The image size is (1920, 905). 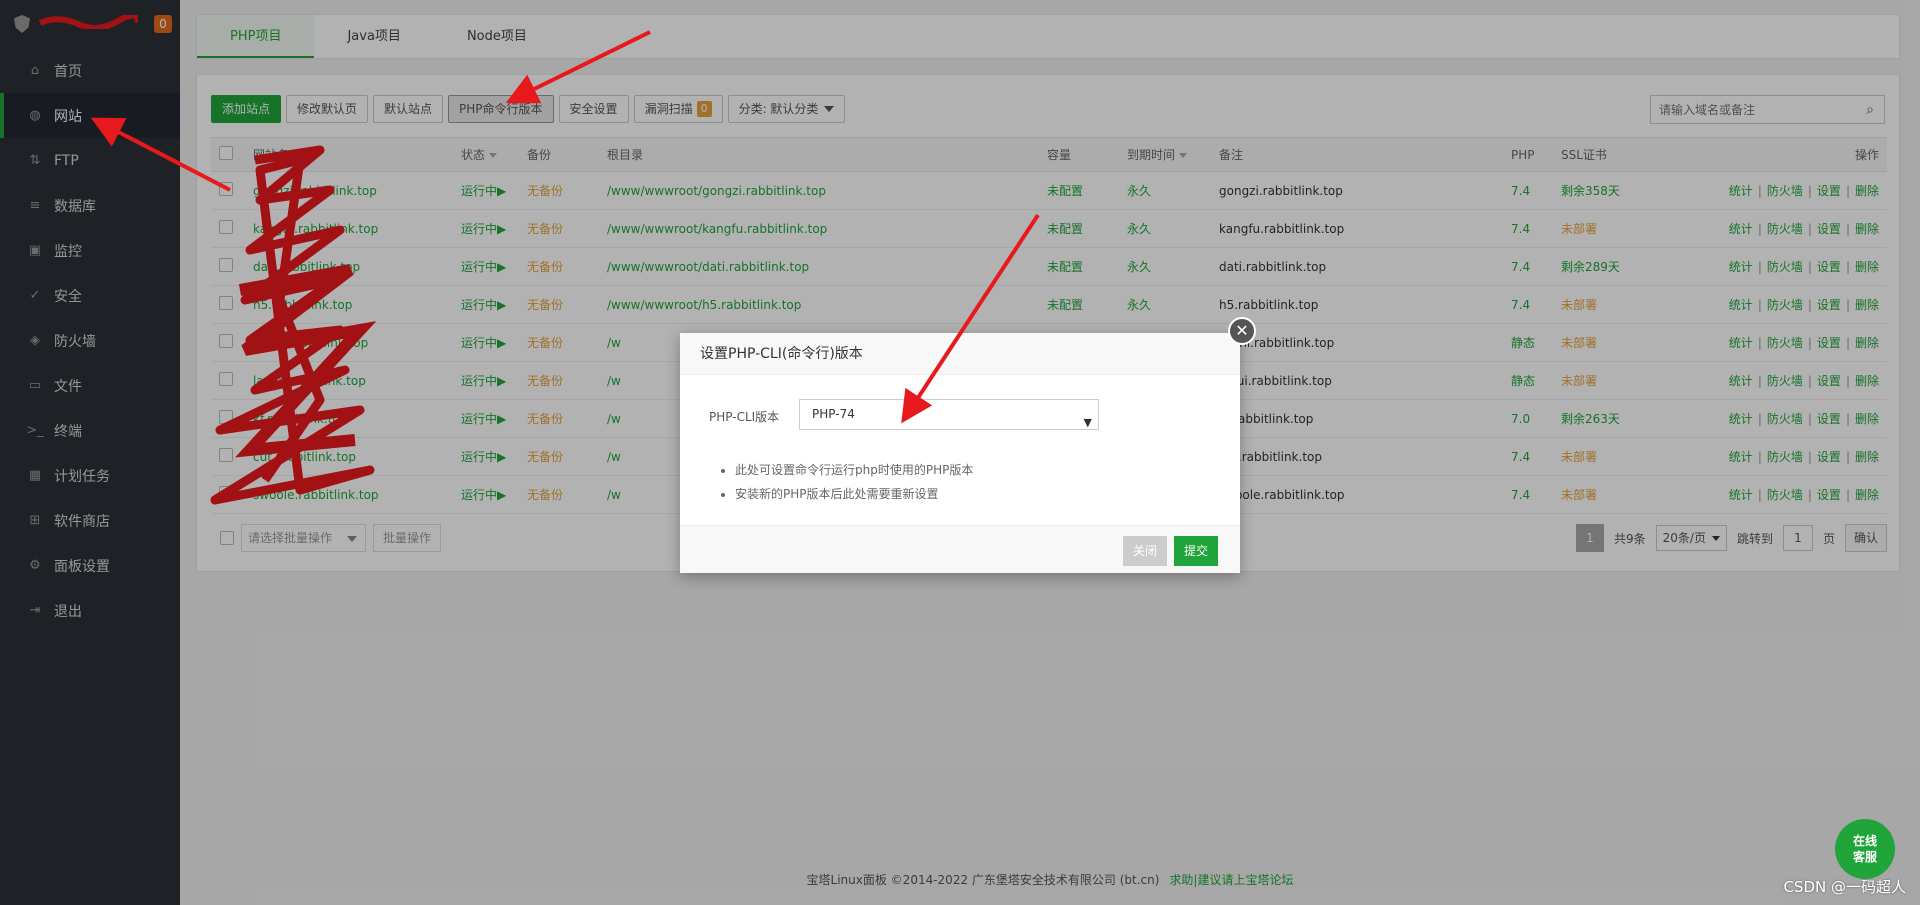 I want to click on close-button: 关闭, so click(x=1145, y=551).